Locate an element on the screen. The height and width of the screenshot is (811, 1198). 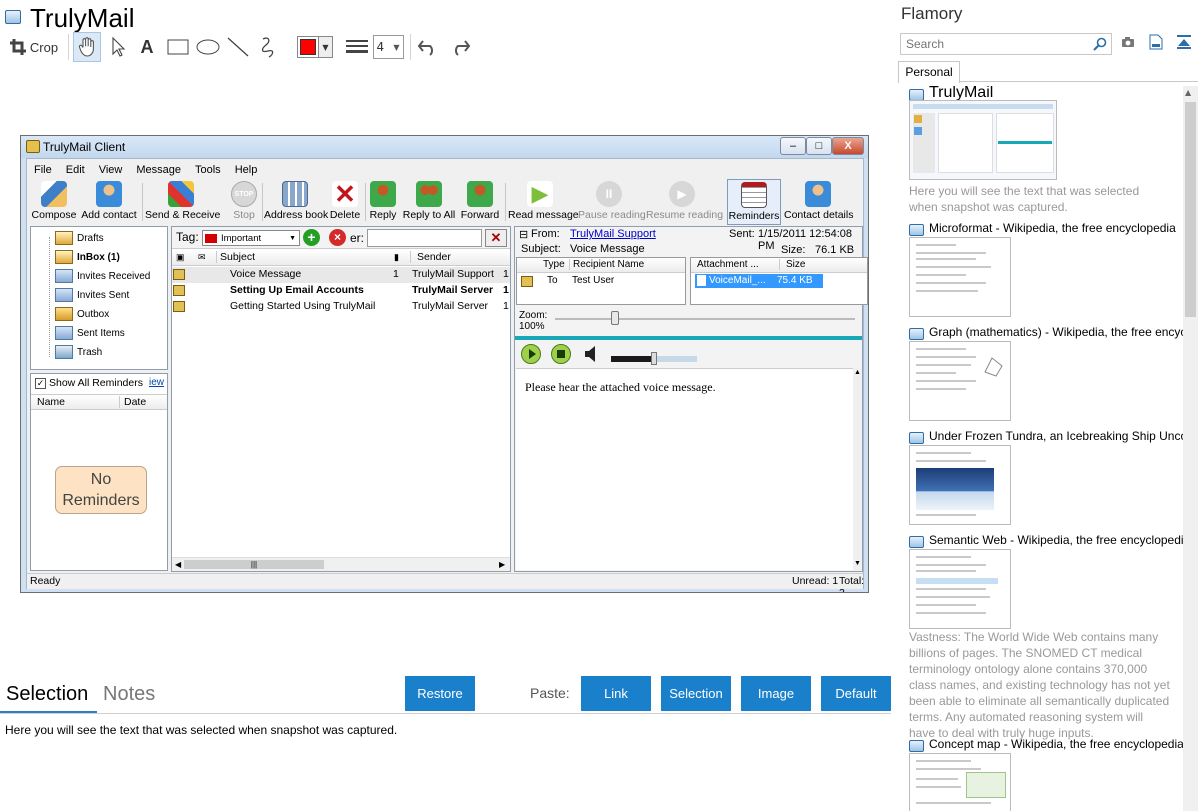
stop-button: STOP Stop is located at coordinates (244, 202).